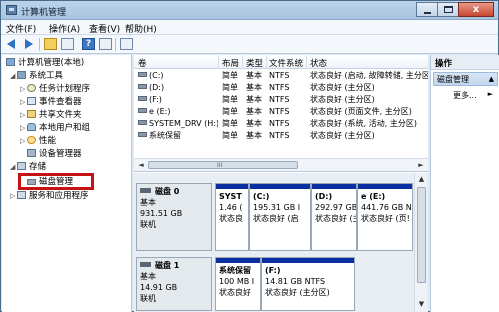 Image resolution: width=499 pixels, height=312 pixels. What do you see at coordinates (39, 44) in the screenshot?
I see `toolbar-separator` at bounding box center [39, 44].